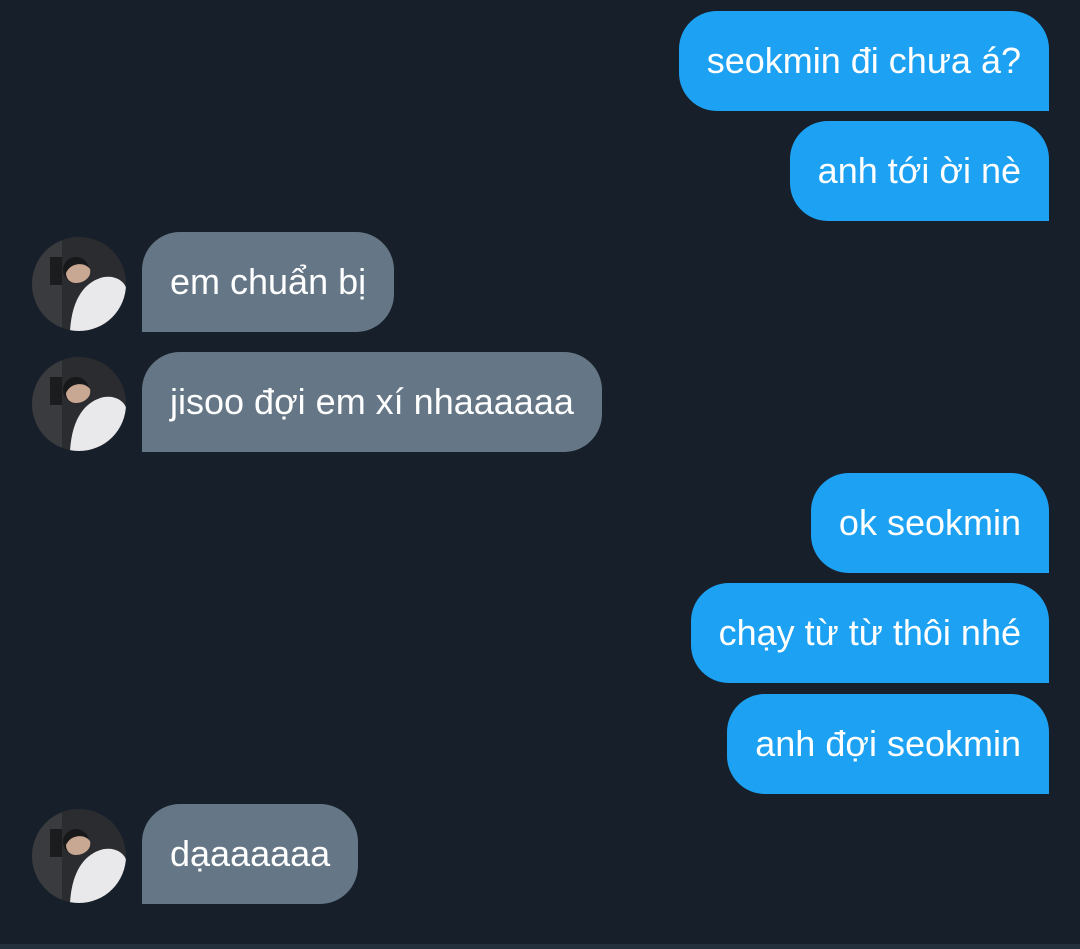  I want to click on outgoing-message-bubble: anh tới ời nè, so click(919, 171).